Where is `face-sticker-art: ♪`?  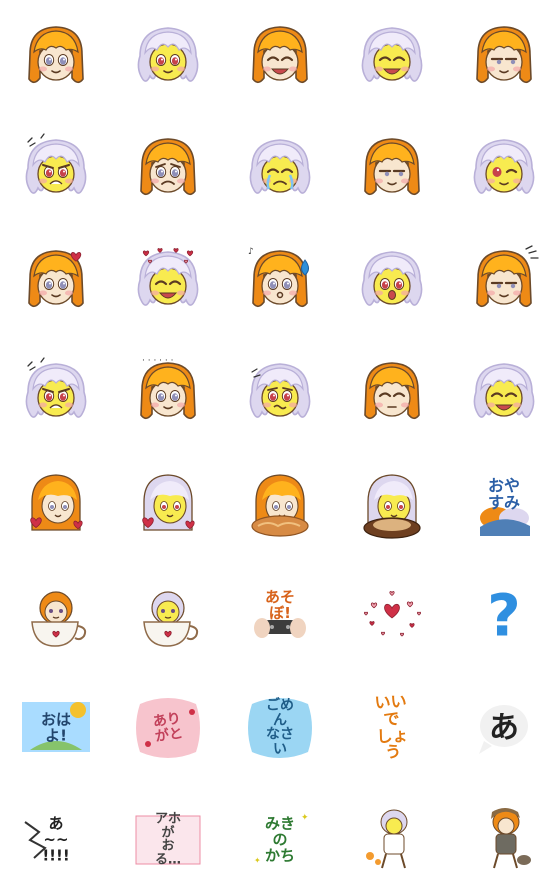
face-sticker-art: ♪ is located at coordinates (280, 280).